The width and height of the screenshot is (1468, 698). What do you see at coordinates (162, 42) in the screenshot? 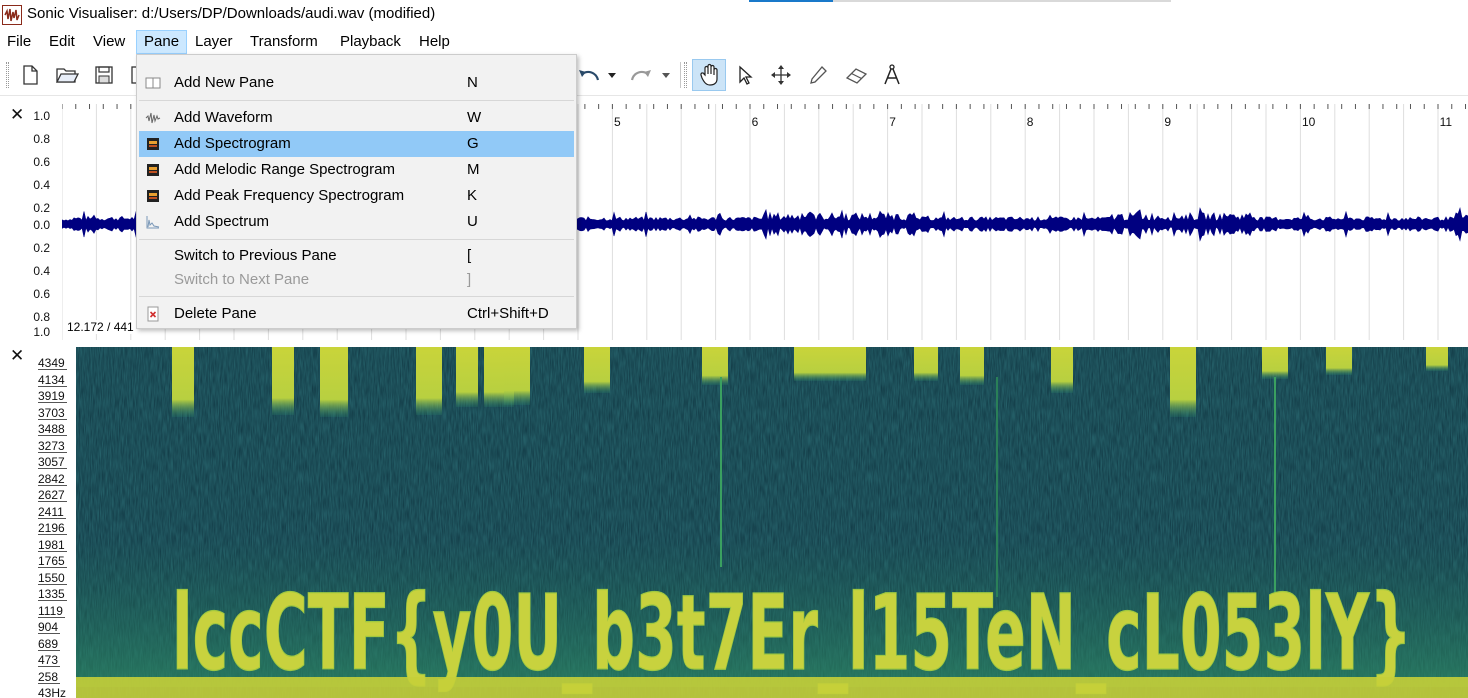
I see `menu-pane: Pane` at bounding box center [162, 42].